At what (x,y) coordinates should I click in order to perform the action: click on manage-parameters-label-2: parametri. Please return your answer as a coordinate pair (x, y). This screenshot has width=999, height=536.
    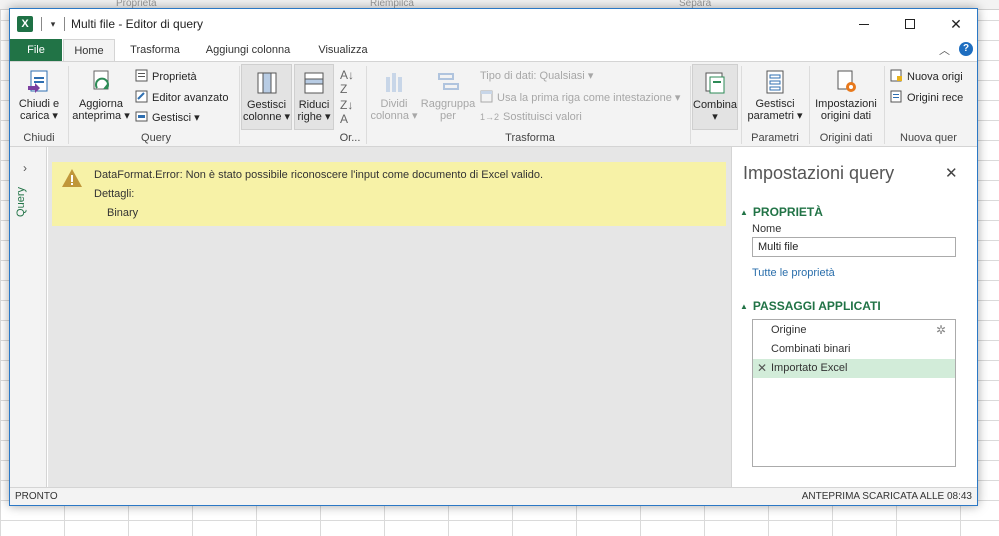
    Looking at the image, I should click on (770, 116).